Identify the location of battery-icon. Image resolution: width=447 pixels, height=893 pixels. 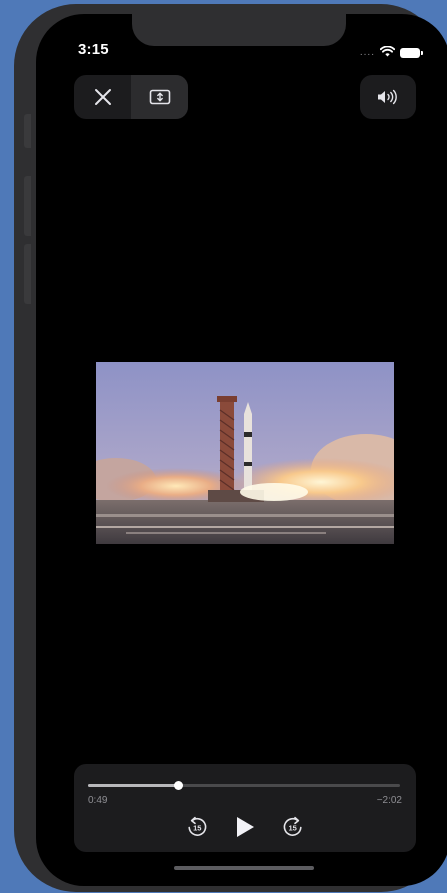
(411, 53).